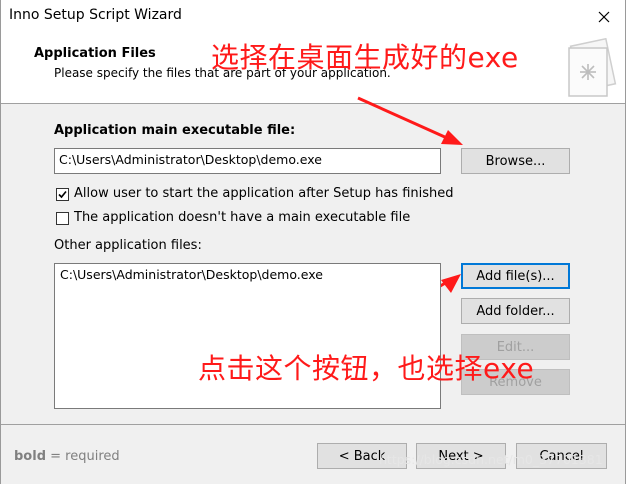  I want to click on main-exe-value: C:\Users\Administrator\Desktop\demo.exe, so click(190, 159).